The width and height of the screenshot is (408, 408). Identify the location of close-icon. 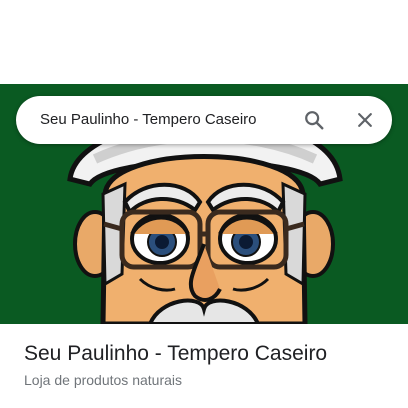
(365, 120).